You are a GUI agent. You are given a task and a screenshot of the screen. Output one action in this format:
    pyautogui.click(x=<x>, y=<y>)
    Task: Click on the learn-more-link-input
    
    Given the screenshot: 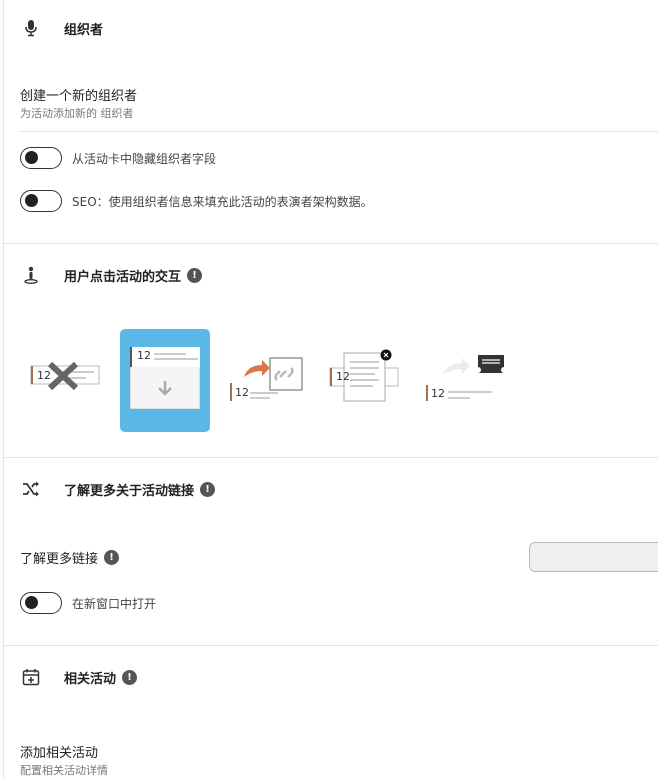 What is the action you would take?
    pyautogui.click(x=593, y=557)
    